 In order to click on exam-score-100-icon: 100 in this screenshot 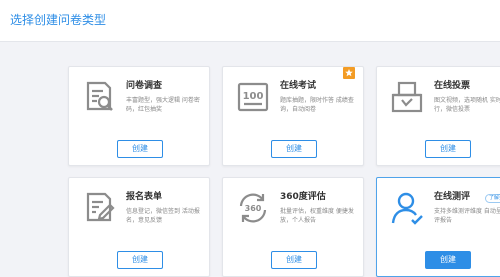, I will do `click(253, 97)`.